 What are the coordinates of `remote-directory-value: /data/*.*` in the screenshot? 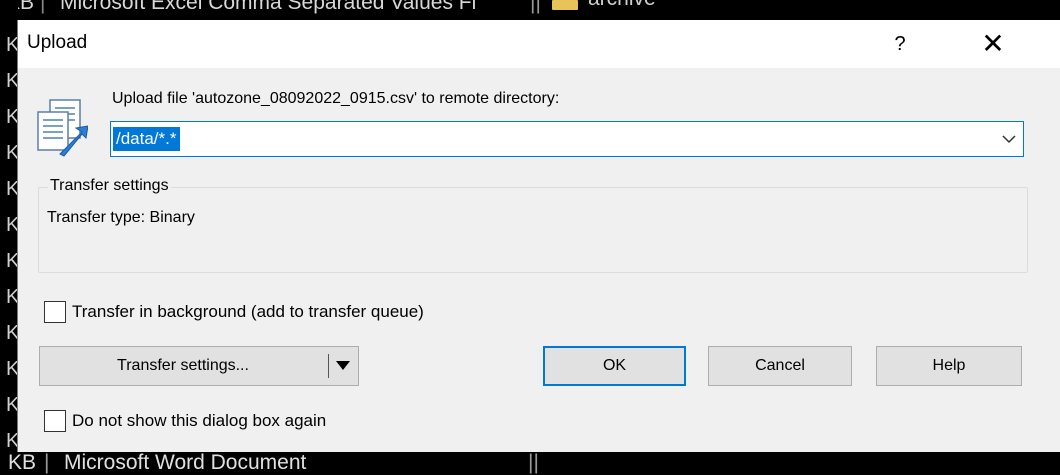 It's located at (146, 139).